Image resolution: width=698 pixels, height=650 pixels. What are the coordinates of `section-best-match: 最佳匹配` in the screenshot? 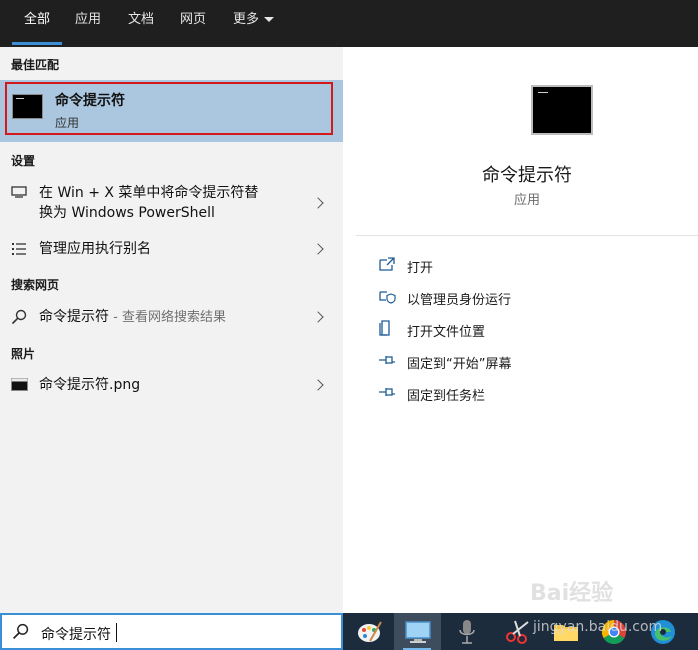 It's located at (35, 65).